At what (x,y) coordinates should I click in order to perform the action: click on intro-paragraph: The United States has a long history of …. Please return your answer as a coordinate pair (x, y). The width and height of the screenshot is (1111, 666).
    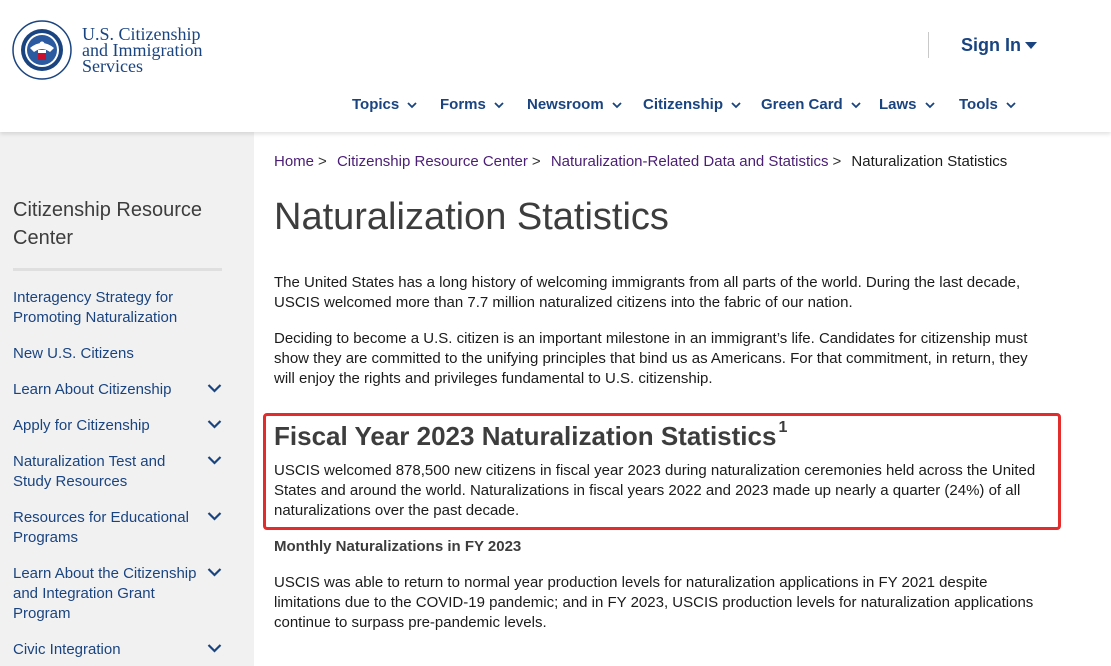
    Looking at the image, I should click on (647, 292).